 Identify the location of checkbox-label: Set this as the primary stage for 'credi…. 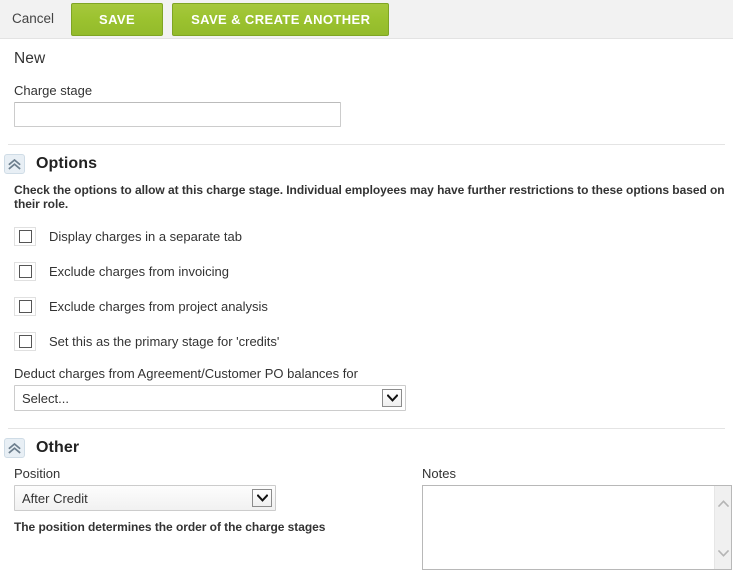
(164, 341).